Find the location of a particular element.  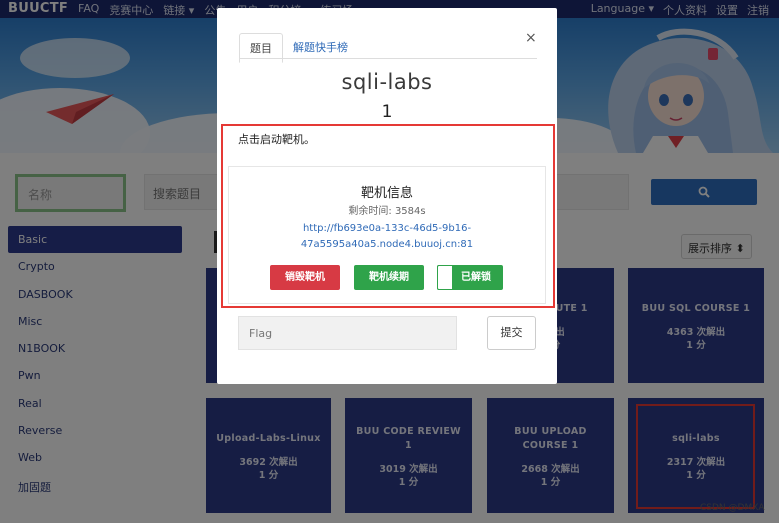

challenge-title: sqli-labs is located at coordinates (387, 82).